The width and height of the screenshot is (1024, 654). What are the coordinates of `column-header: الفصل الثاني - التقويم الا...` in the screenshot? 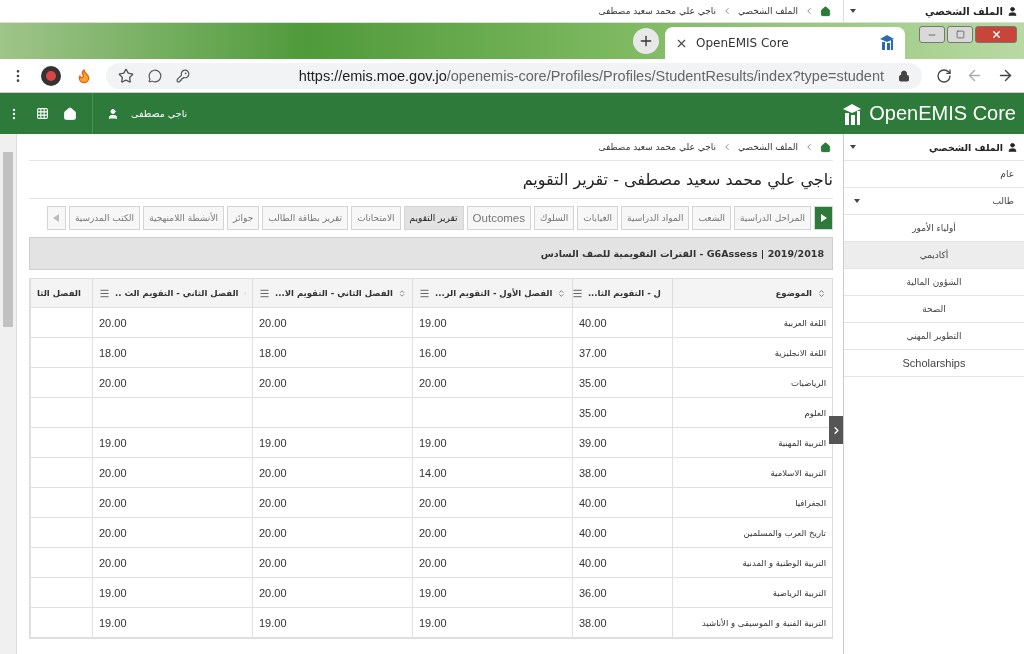 It's located at (332, 293).